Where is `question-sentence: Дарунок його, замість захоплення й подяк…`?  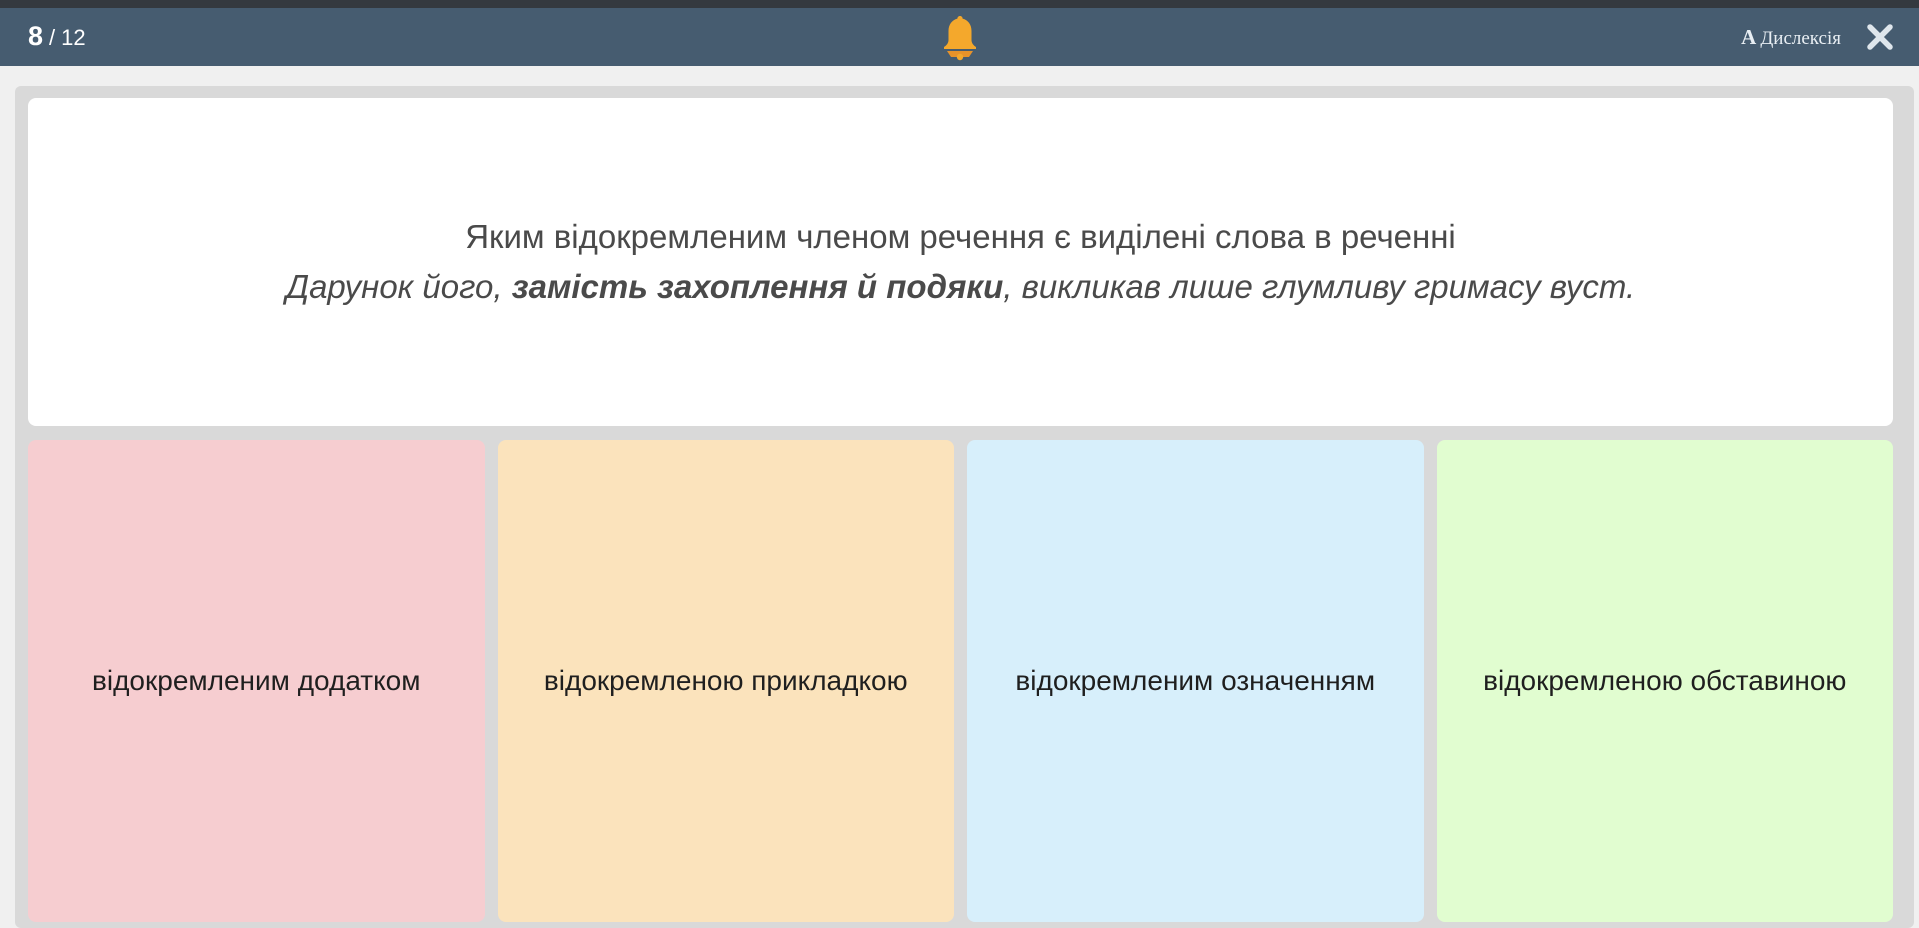
question-sentence: Дарунок його, замість захоплення й подяк… is located at coordinates (960, 287).